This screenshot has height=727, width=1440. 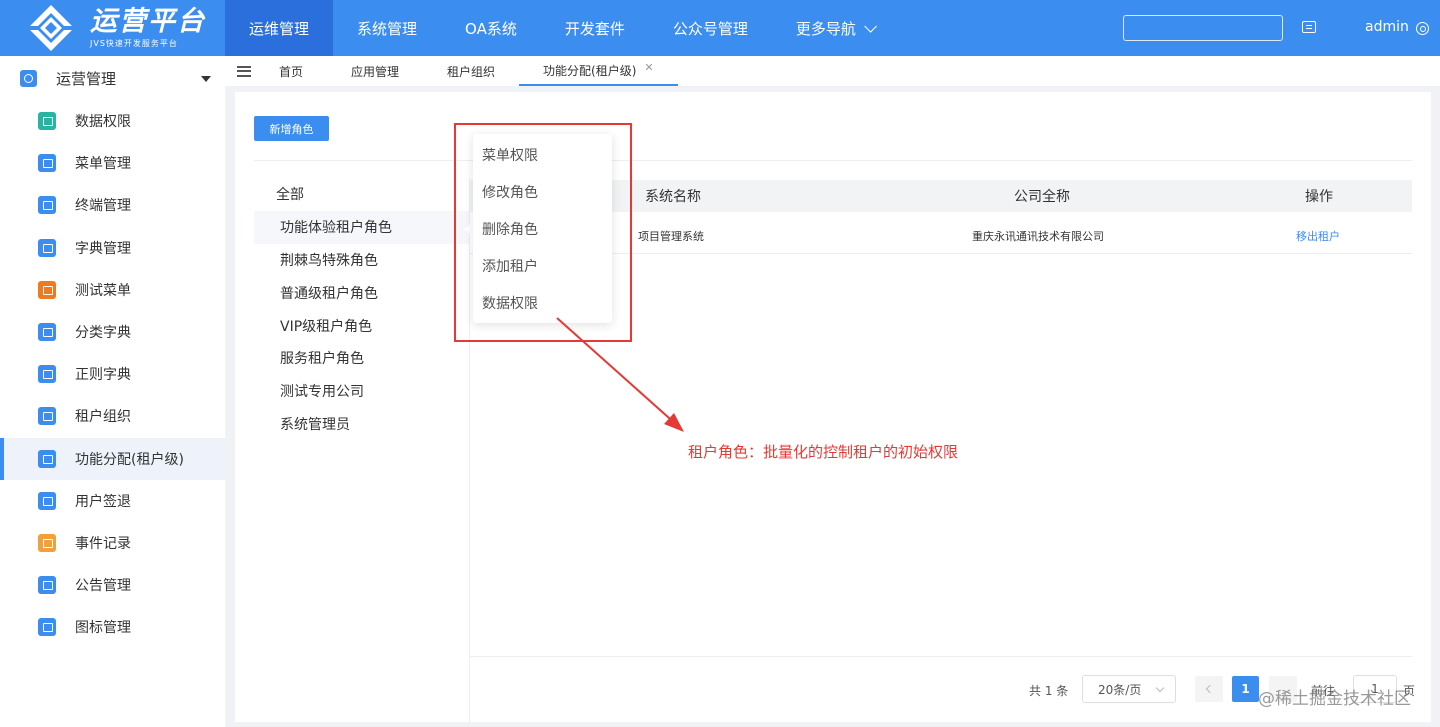 I want to click on sidebar-item: 终端管理, so click(x=112, y=205).